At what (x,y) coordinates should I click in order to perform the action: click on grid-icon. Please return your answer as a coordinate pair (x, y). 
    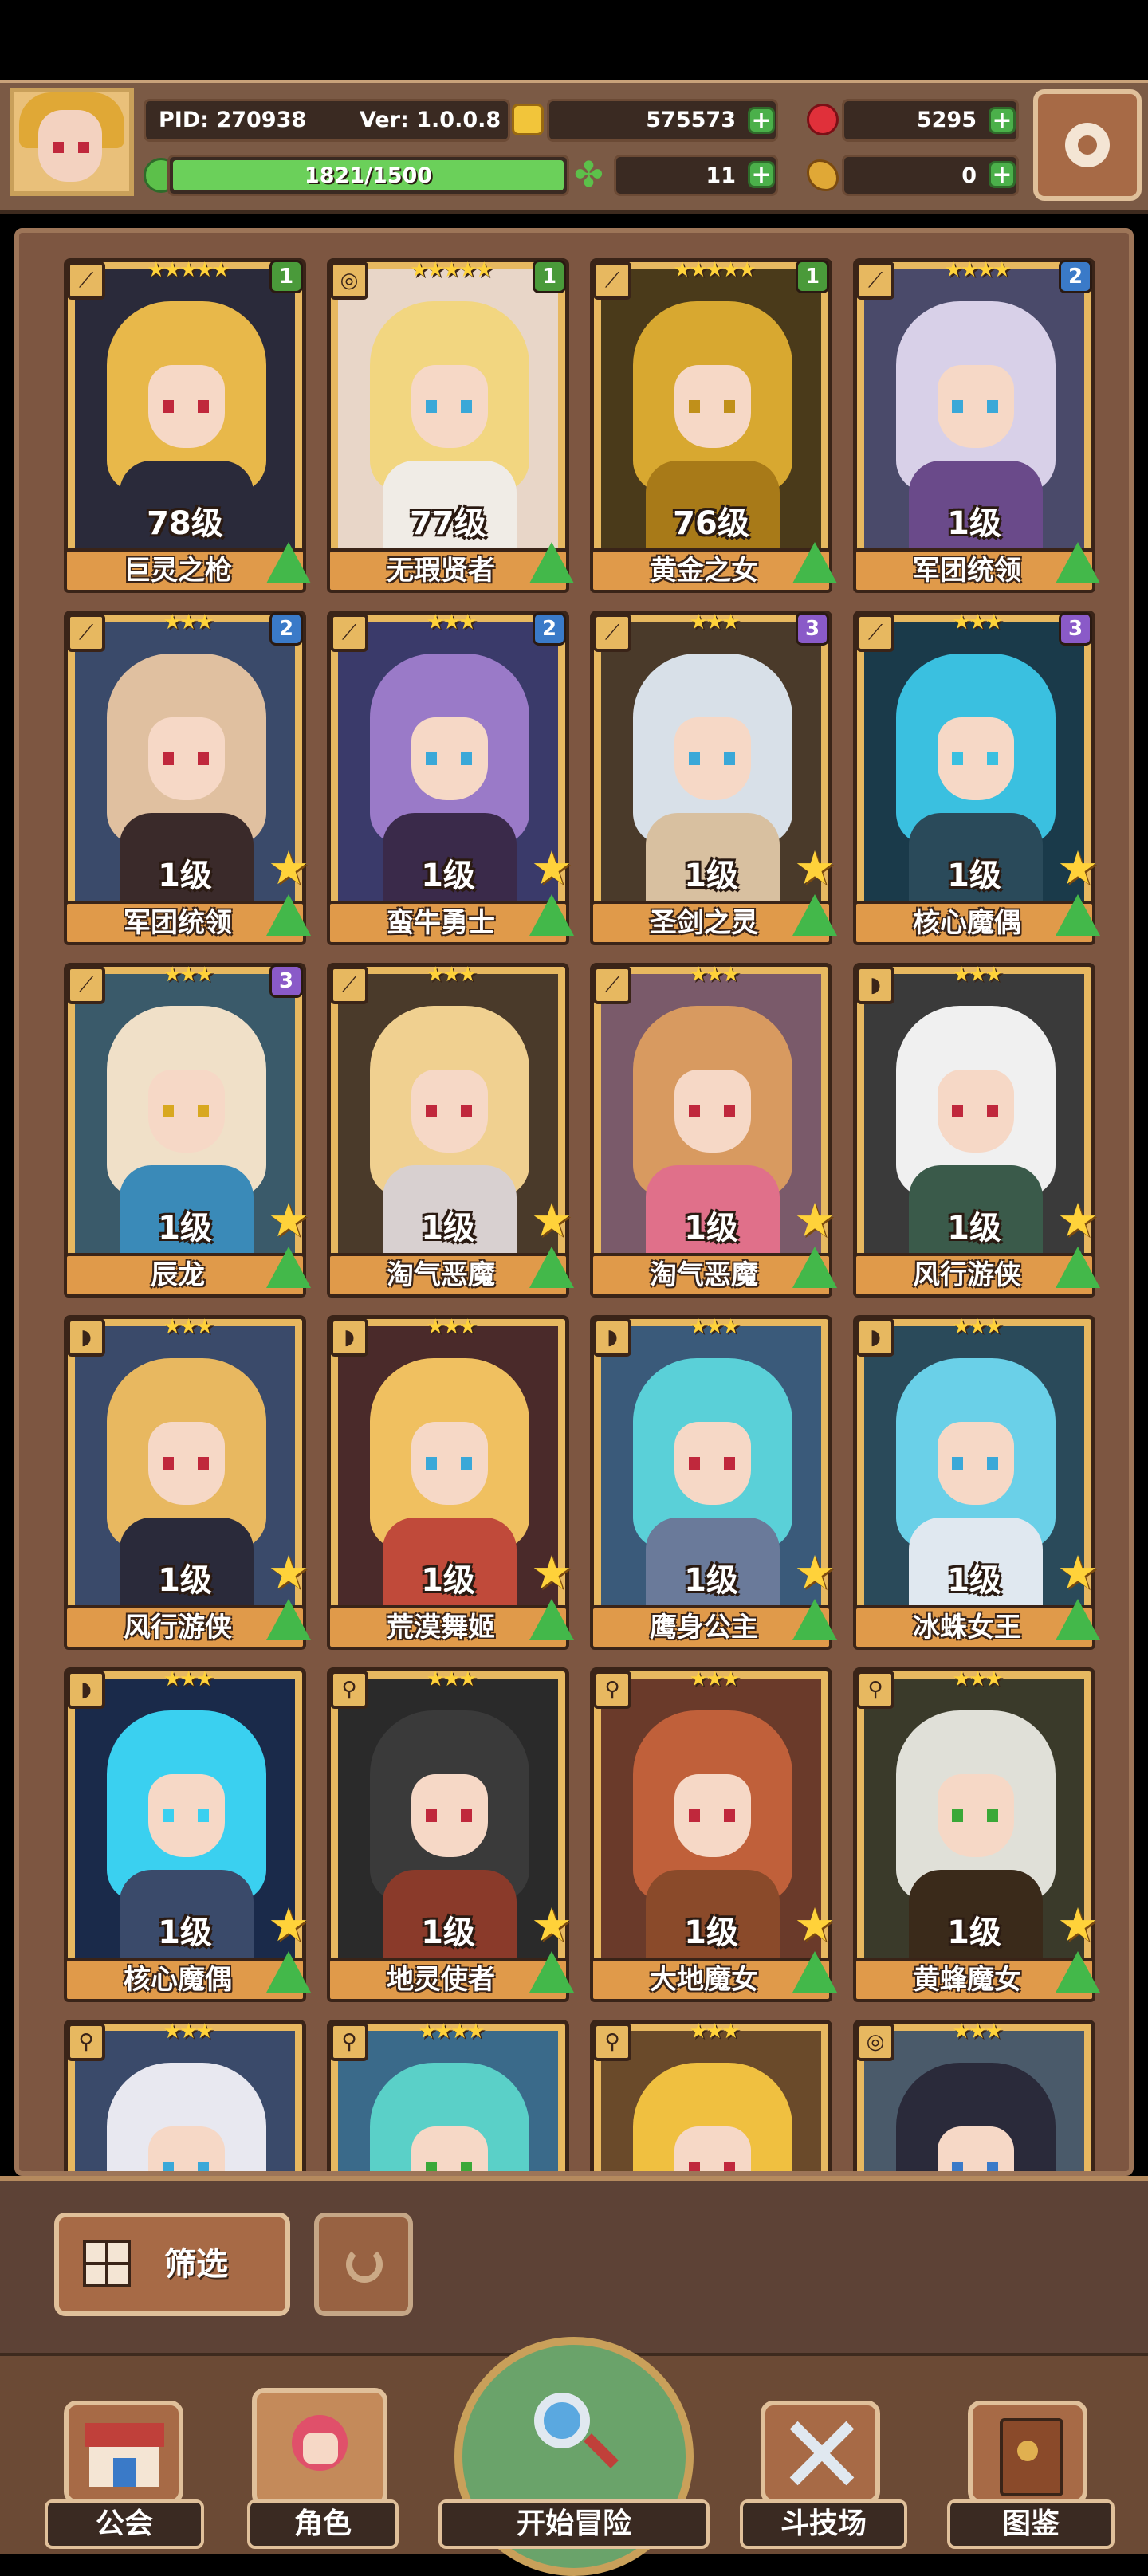
    Looking at the image, I should click on (107, 2263).